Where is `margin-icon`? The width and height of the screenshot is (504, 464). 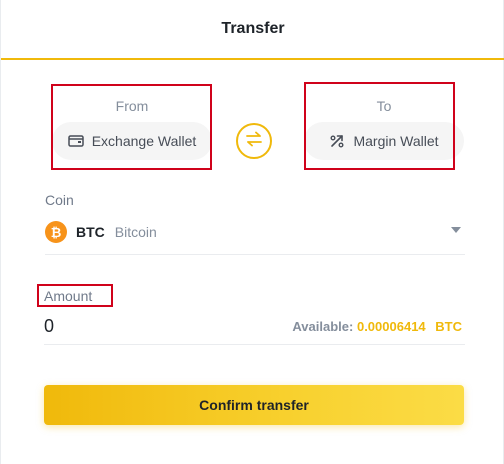 margin-icon is located at coordinates (337, 141).